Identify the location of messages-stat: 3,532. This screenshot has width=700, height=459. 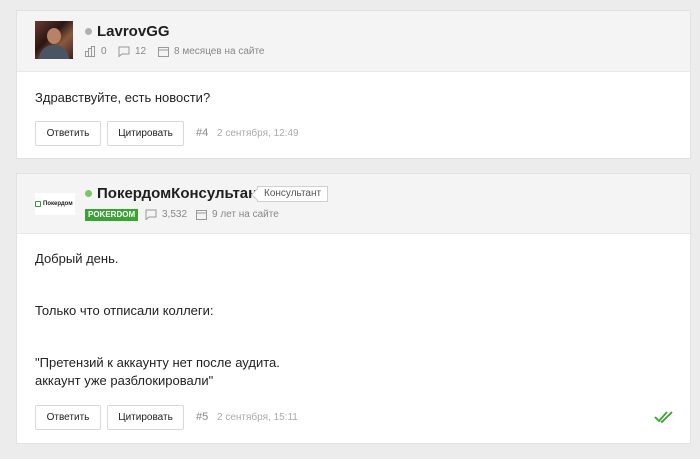
(166, 214).